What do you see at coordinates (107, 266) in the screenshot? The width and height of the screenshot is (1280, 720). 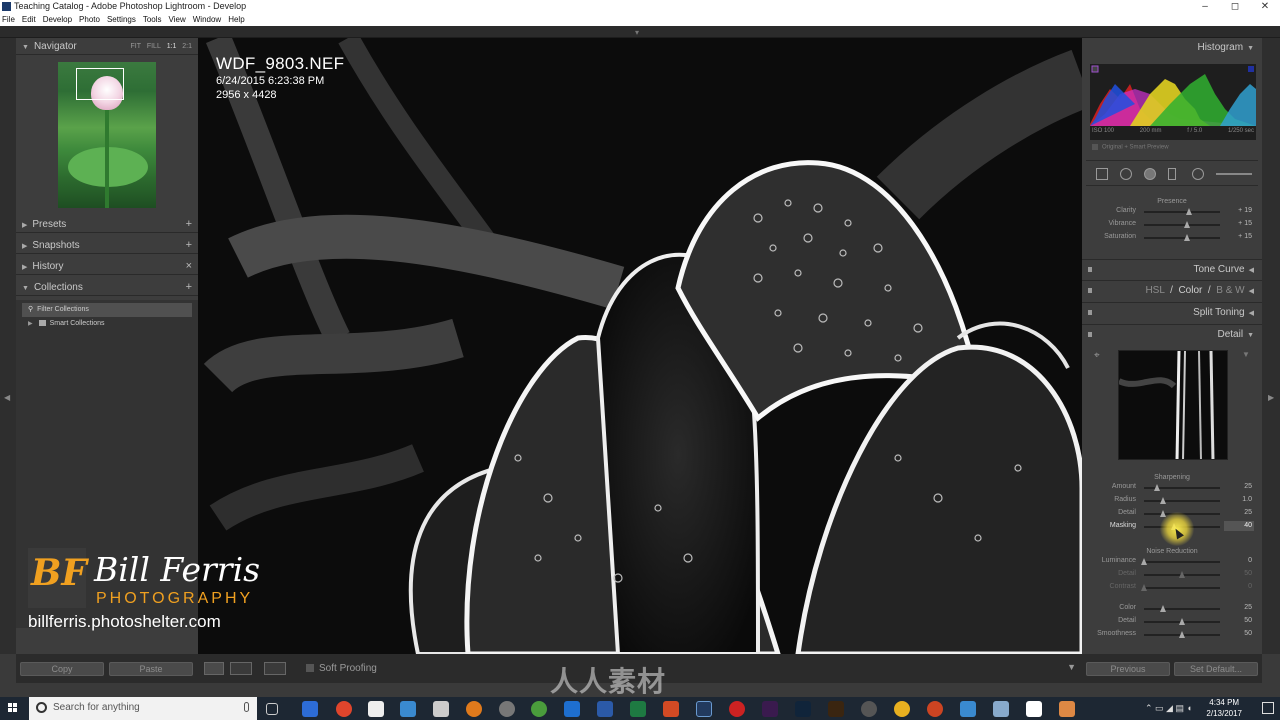 I see `history-header: ▶ History ×` at bounding box center [107, 266].